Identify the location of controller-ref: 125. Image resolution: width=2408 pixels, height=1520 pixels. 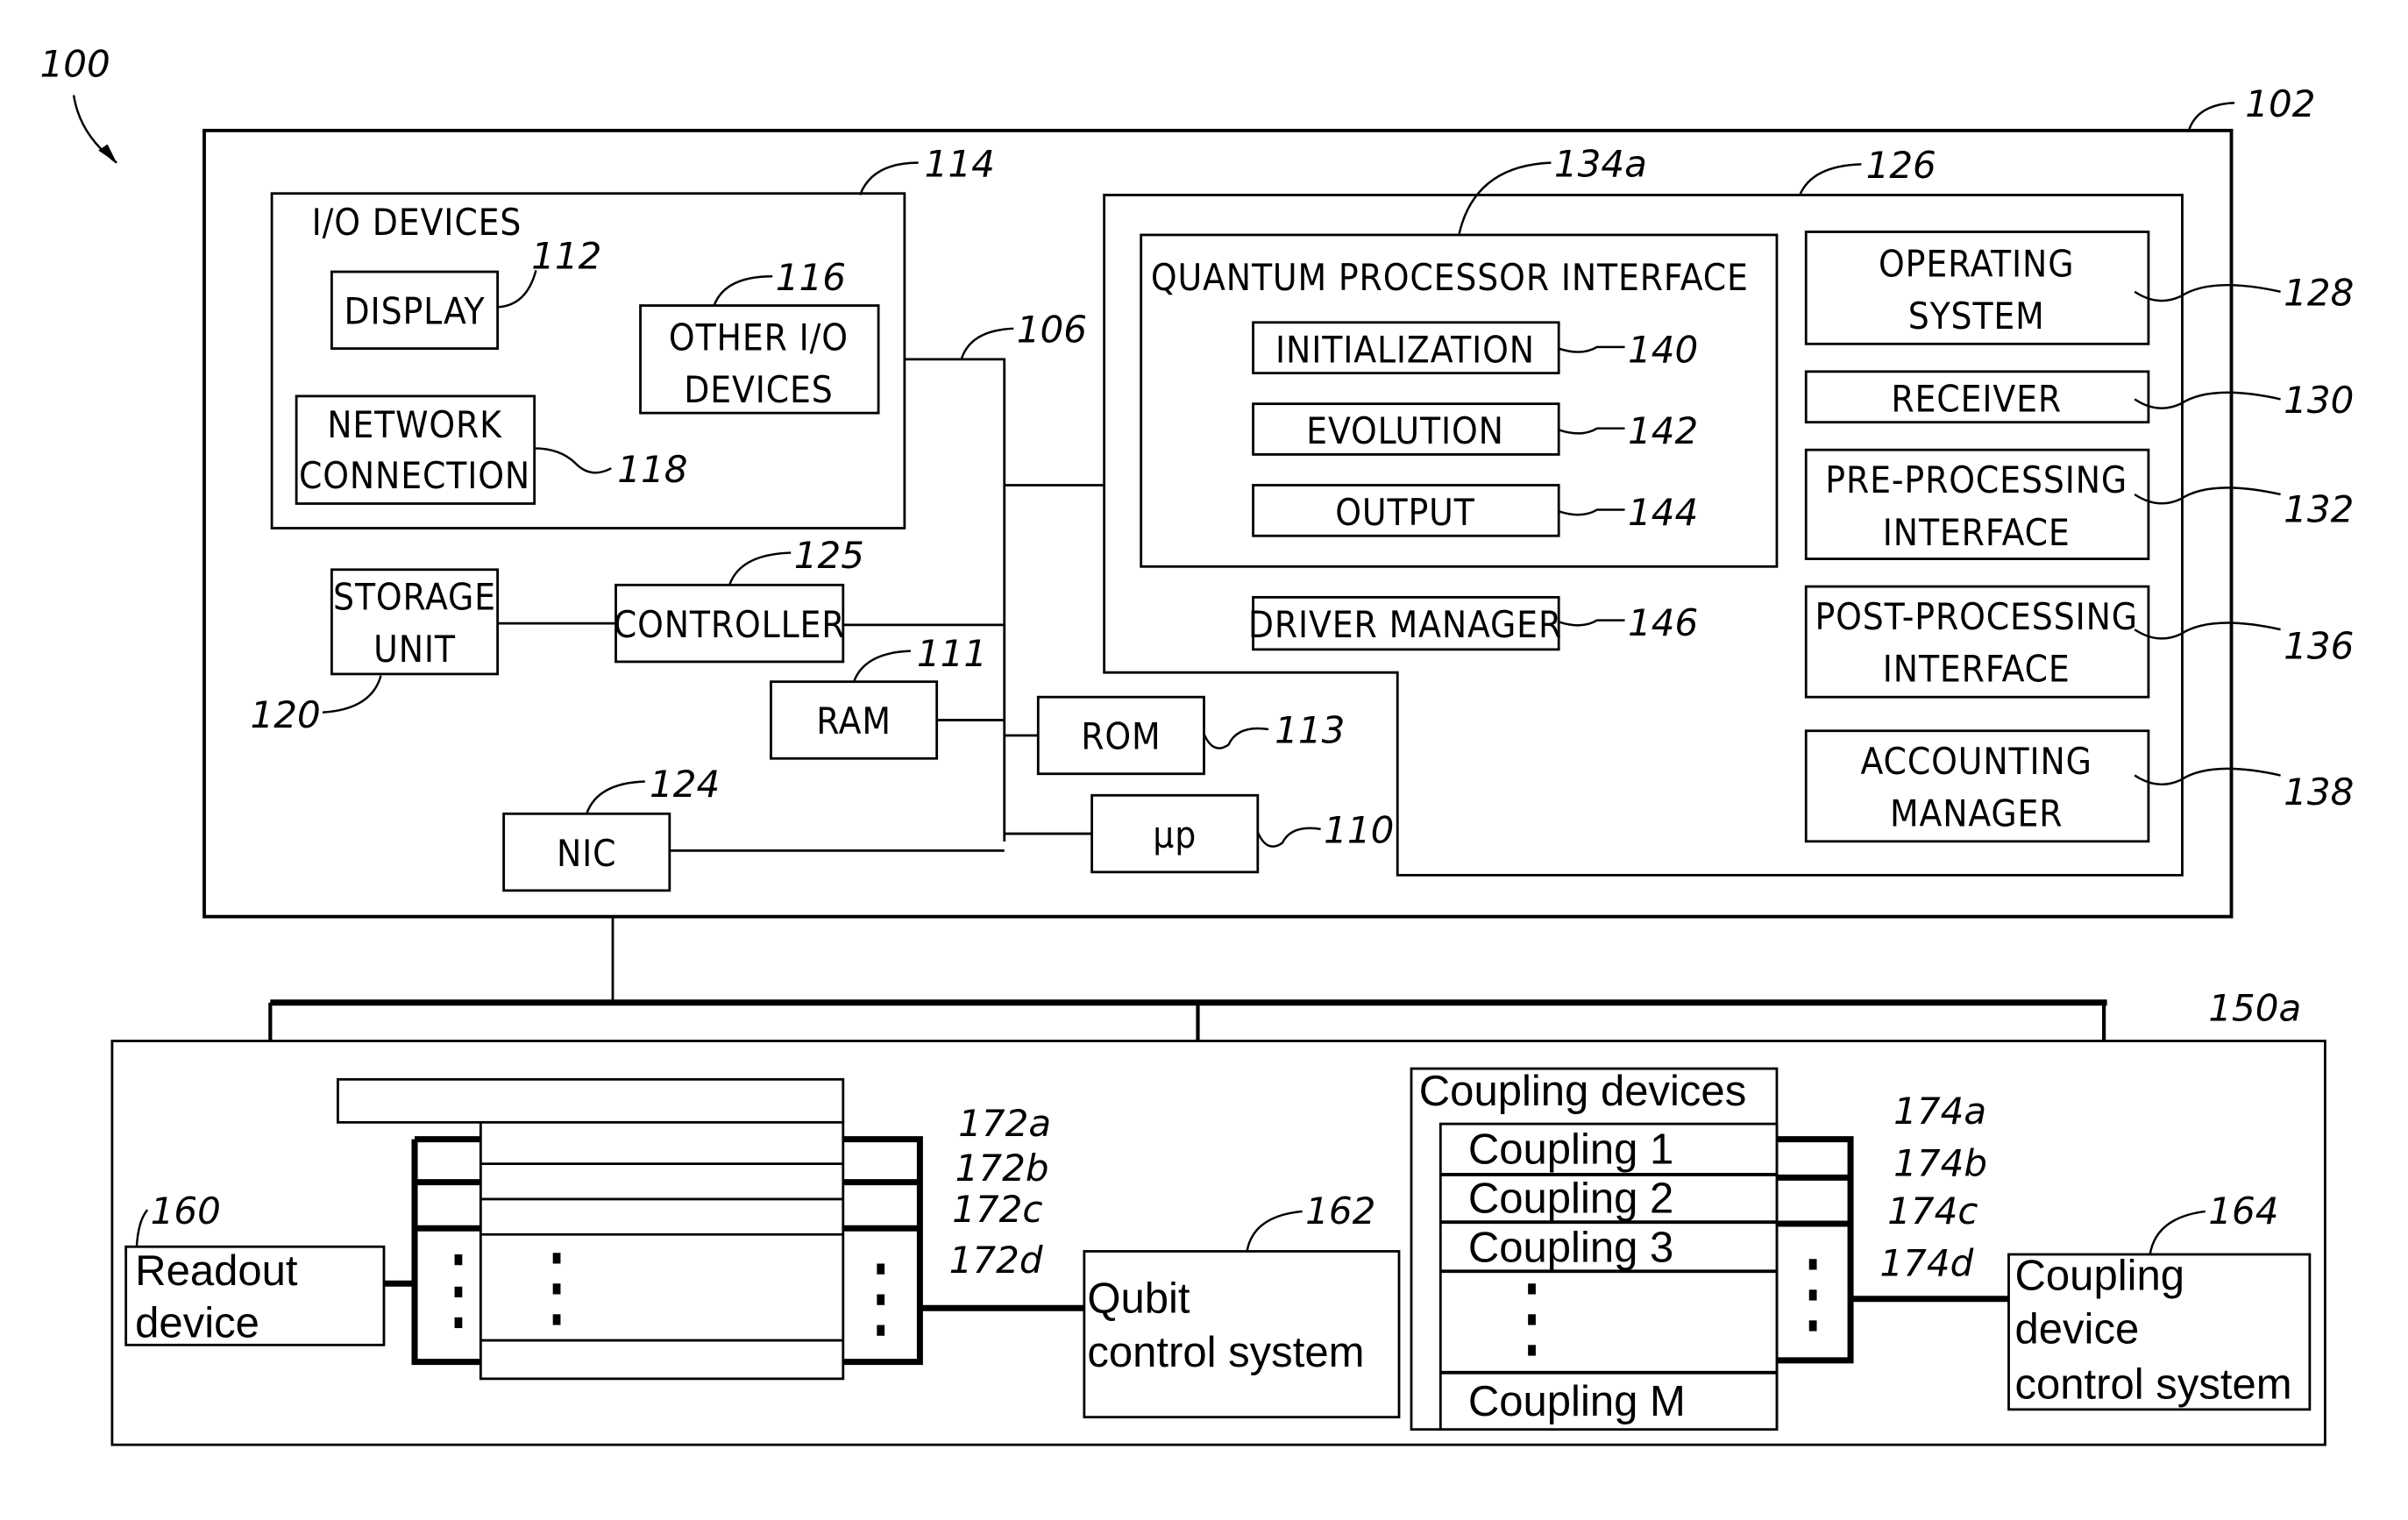
(829, 555).